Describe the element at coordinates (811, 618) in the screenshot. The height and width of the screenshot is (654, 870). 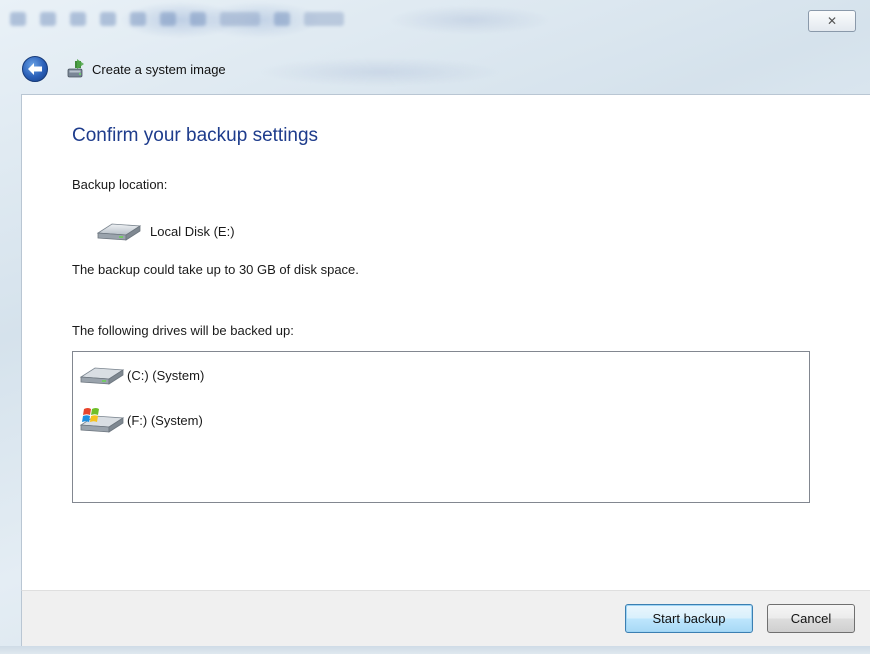
I see `cancel-button: Cancel` at that location.